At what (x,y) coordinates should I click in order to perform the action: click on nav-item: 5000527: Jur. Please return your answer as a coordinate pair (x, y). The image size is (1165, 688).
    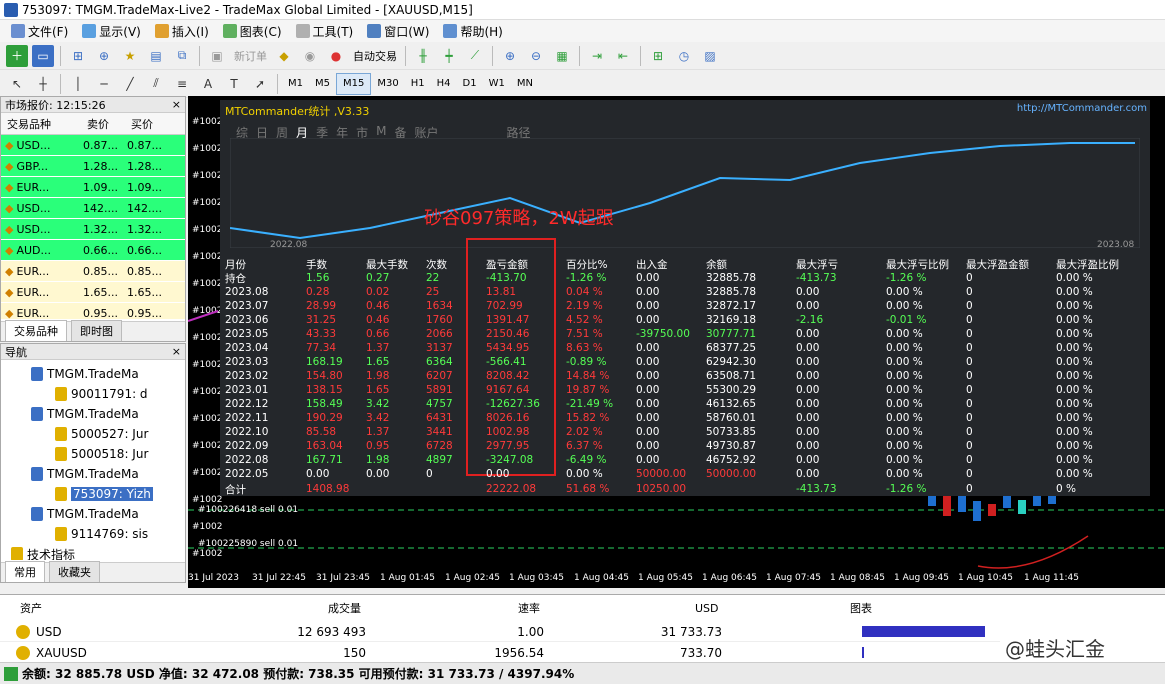
    Looking at the image, I should click on (93, 434).